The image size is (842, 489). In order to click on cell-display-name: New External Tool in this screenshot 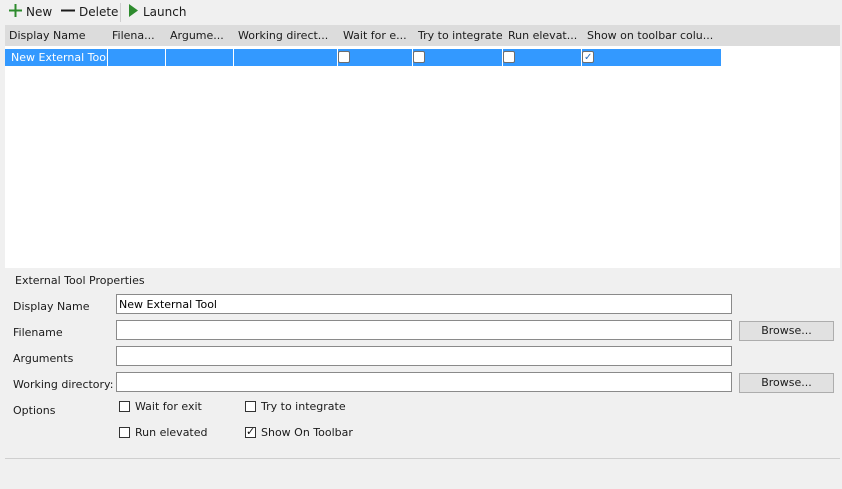, I will do `click(57, 57)`.